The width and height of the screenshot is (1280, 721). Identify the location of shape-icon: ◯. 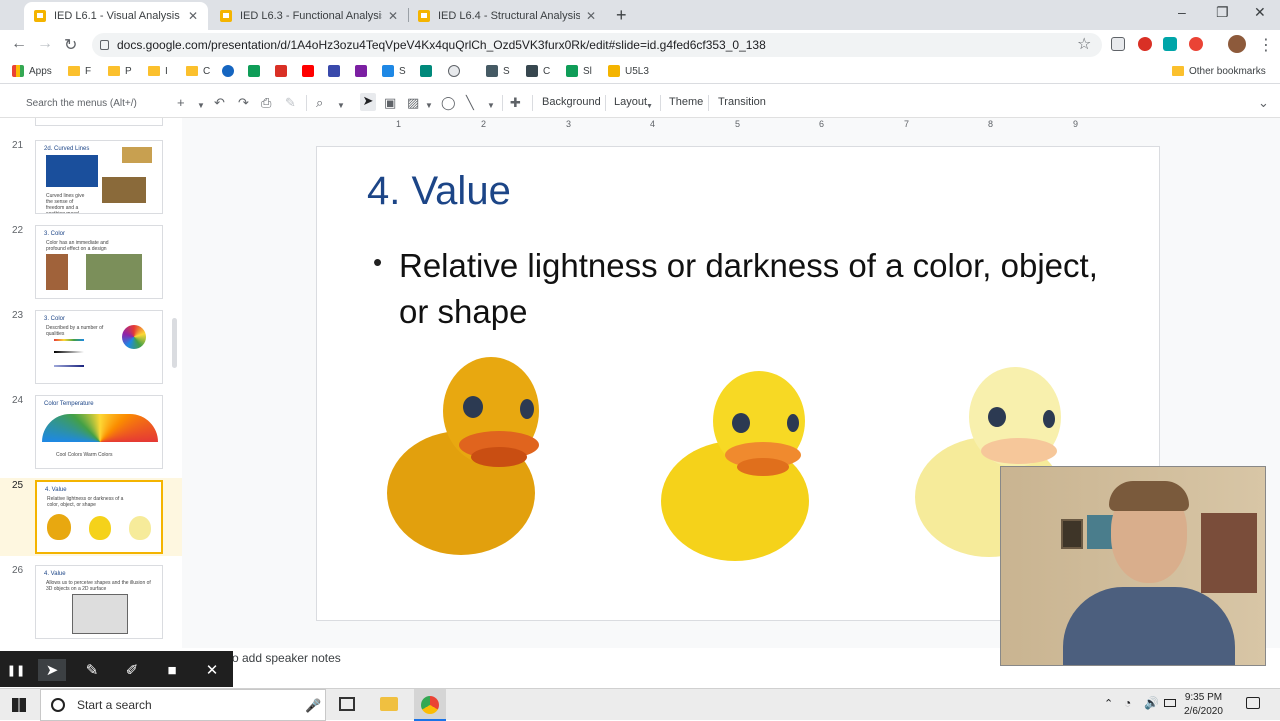
(448, 103).